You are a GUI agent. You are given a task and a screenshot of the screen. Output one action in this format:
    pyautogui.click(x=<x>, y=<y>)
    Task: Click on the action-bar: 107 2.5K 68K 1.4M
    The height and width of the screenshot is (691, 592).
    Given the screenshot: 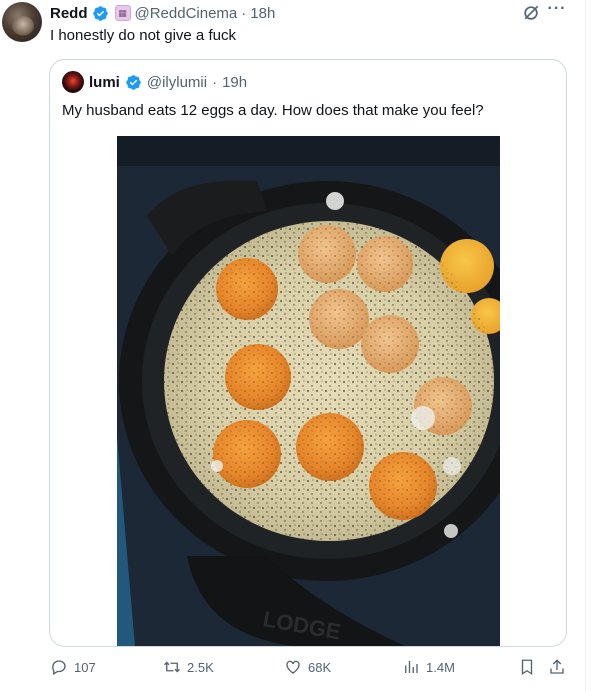 What is the action you would take?
    pyautogui.click(x=293, y=668)
    